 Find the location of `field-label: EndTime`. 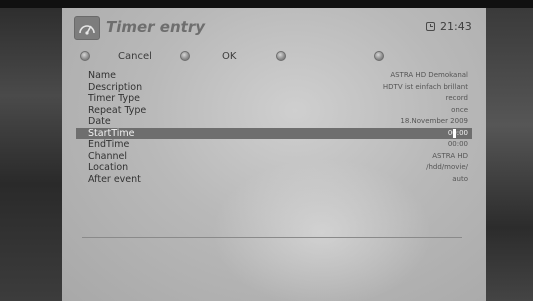

field-label: EndTime is located at coordinates (109, 144).